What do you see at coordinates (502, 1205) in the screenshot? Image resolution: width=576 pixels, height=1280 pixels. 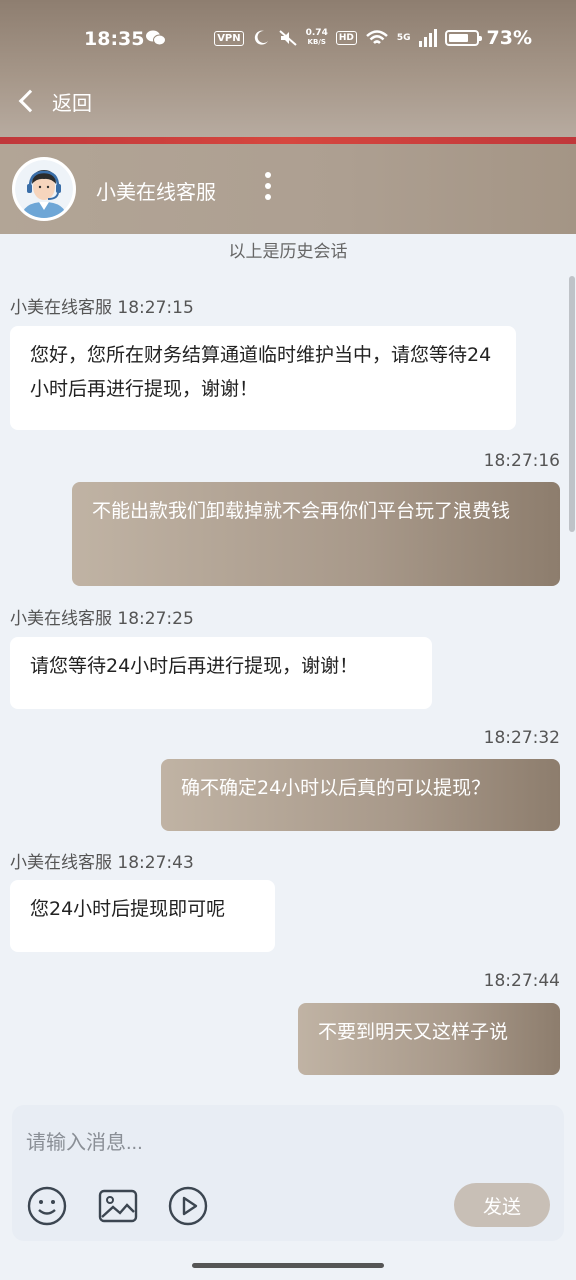 I see `send-button: 发送` at bounding box center [502, 1205].